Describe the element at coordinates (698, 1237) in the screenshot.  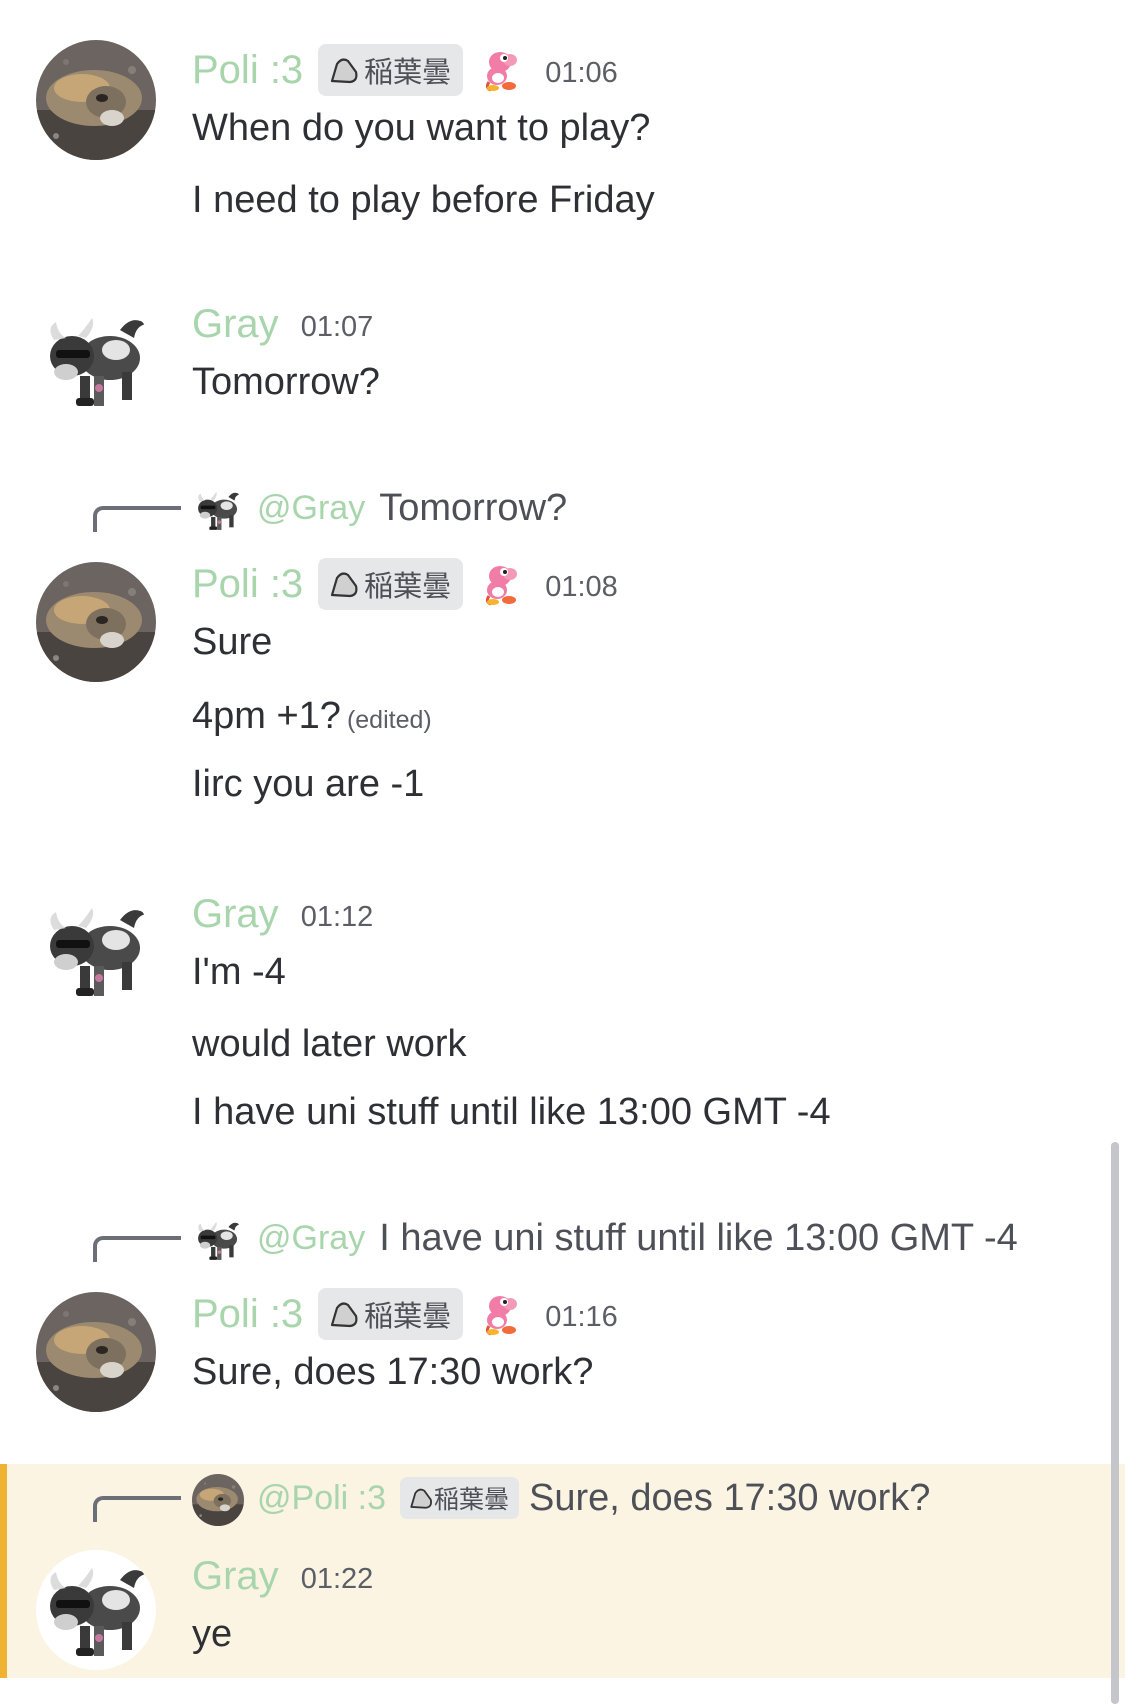
I see `reply-text: I have uni stuff until like 13:00 GMT -4` at that location.